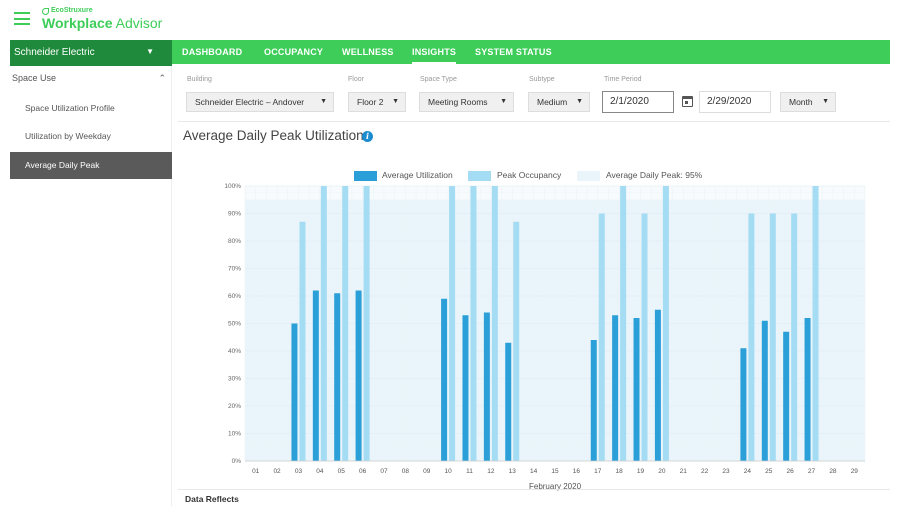  What do you see at coordinates (234, 241) in the screenshot?
I see `y-tick-label: 80%` at bounding box center [234, 241].